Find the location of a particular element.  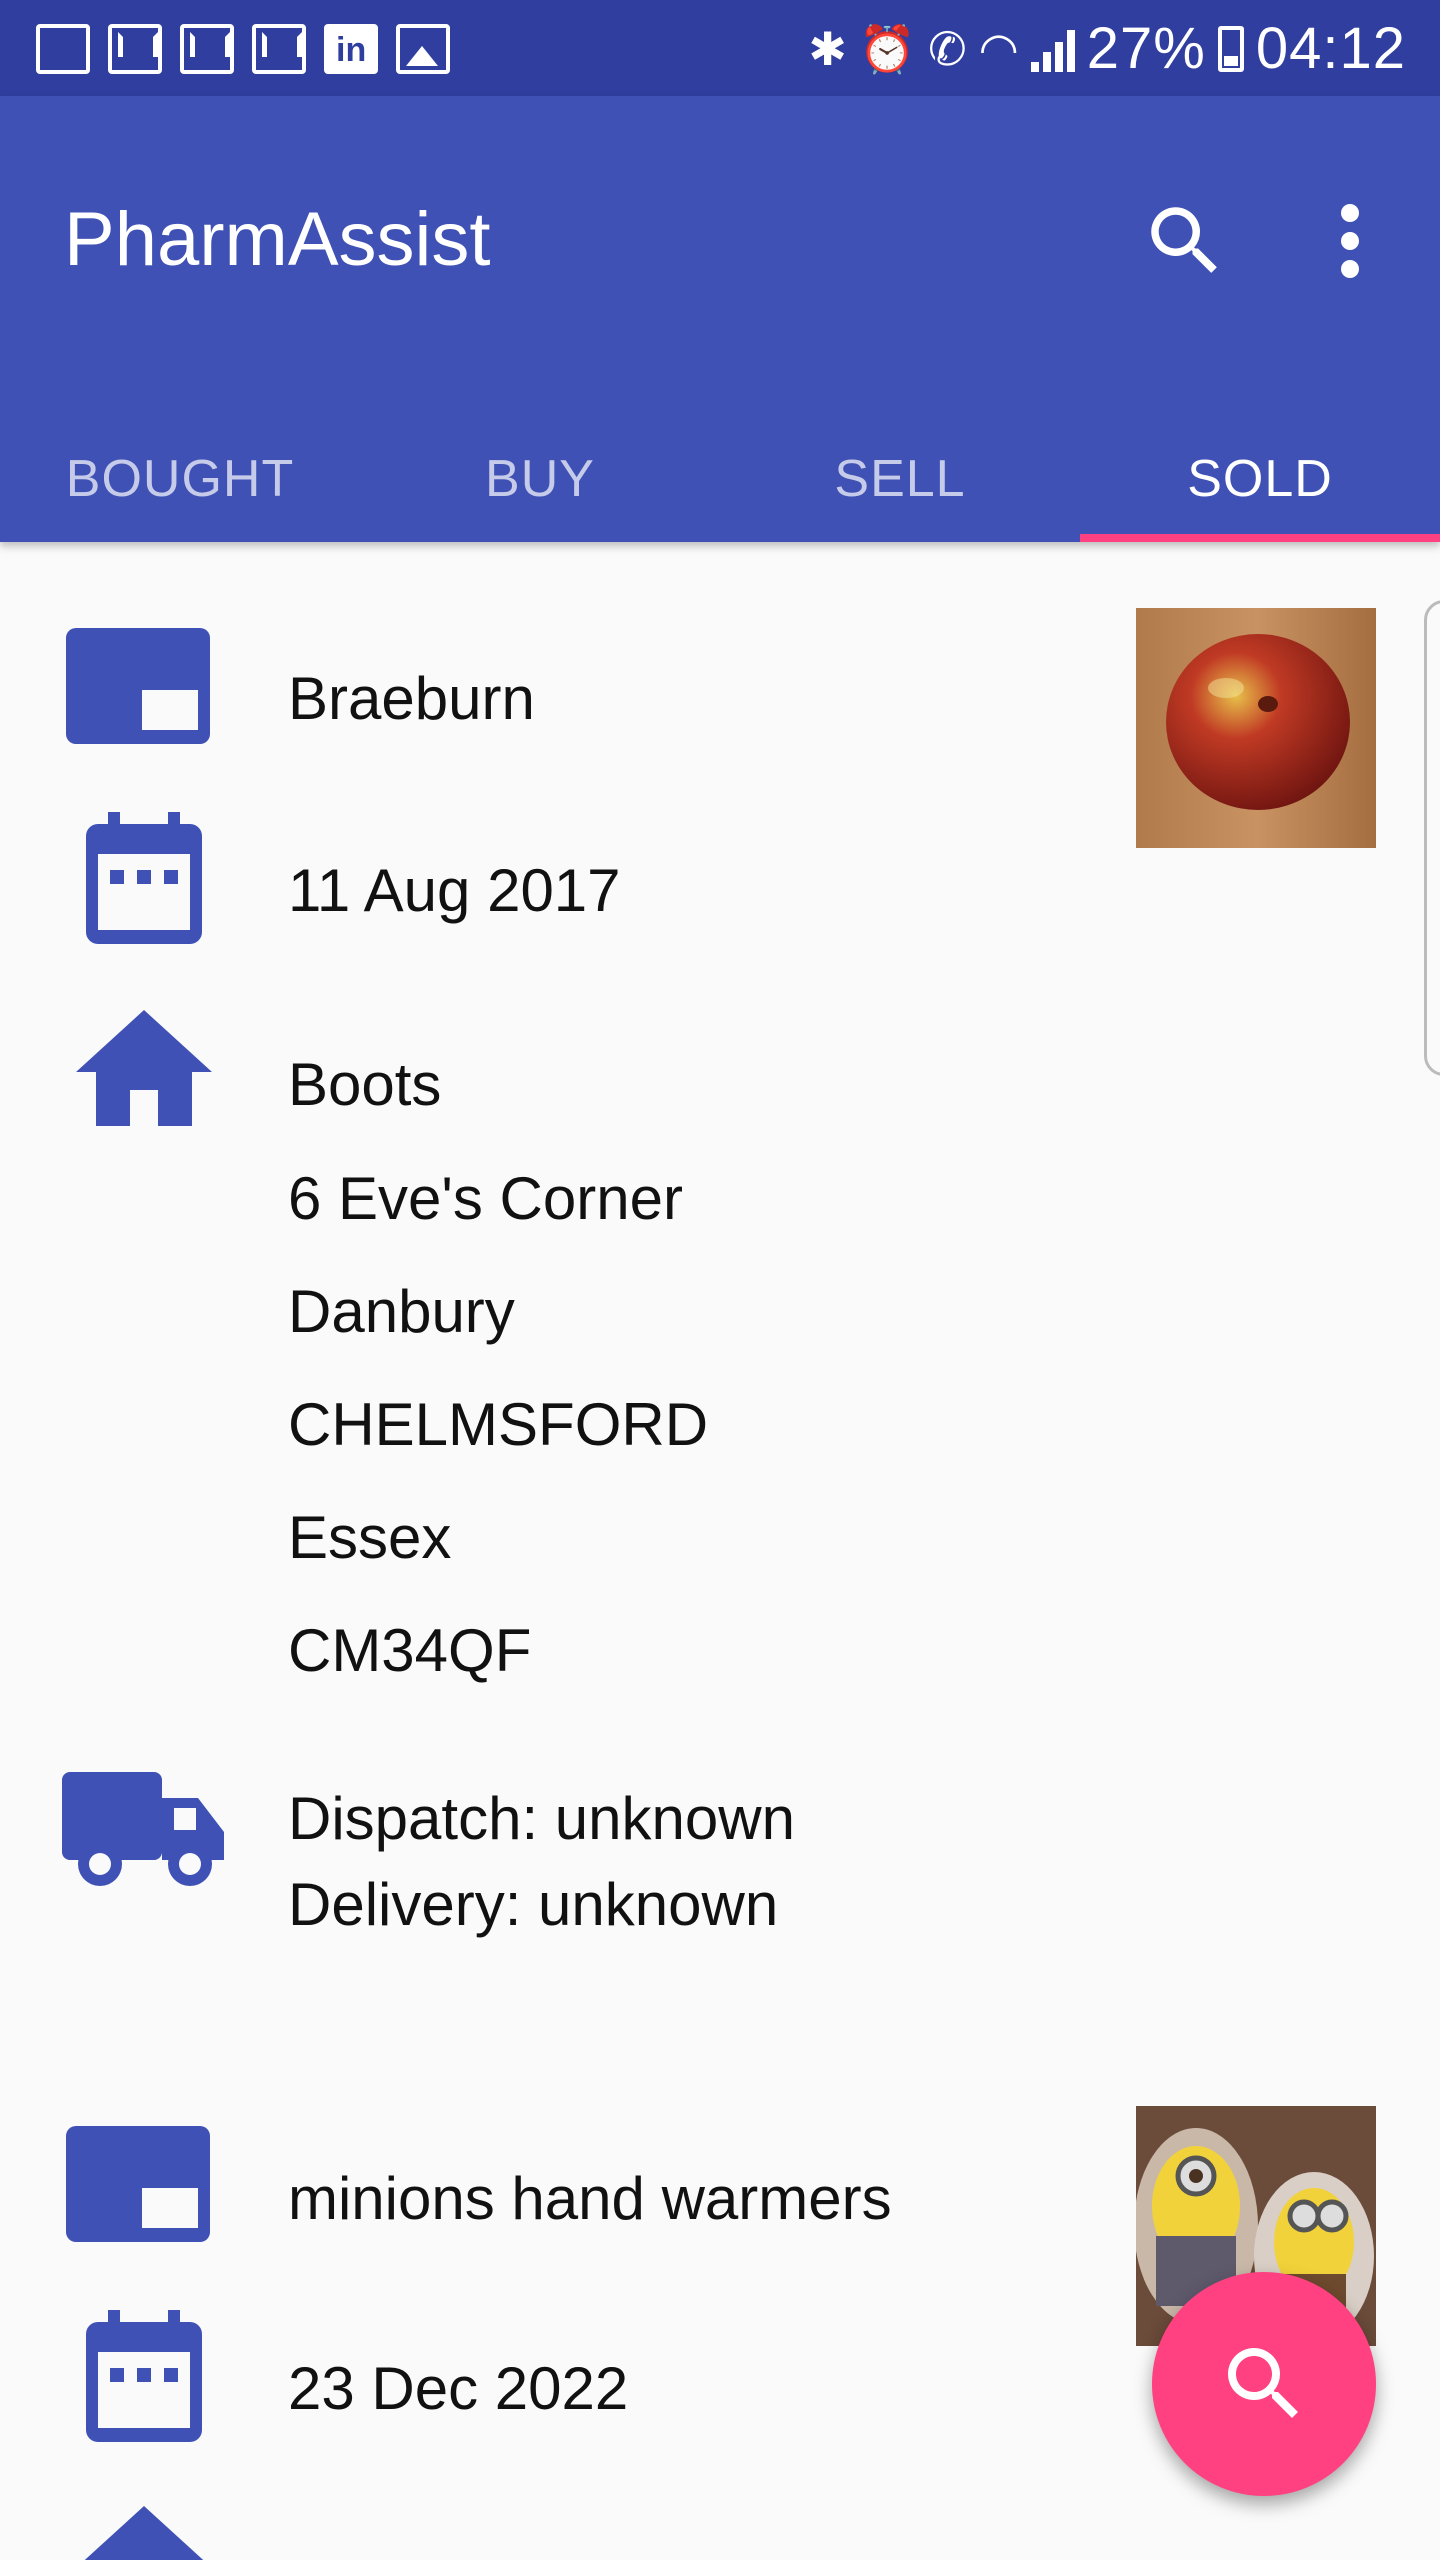

item-date: 23 Dec 2022 is located at coordinates (458, 2388).